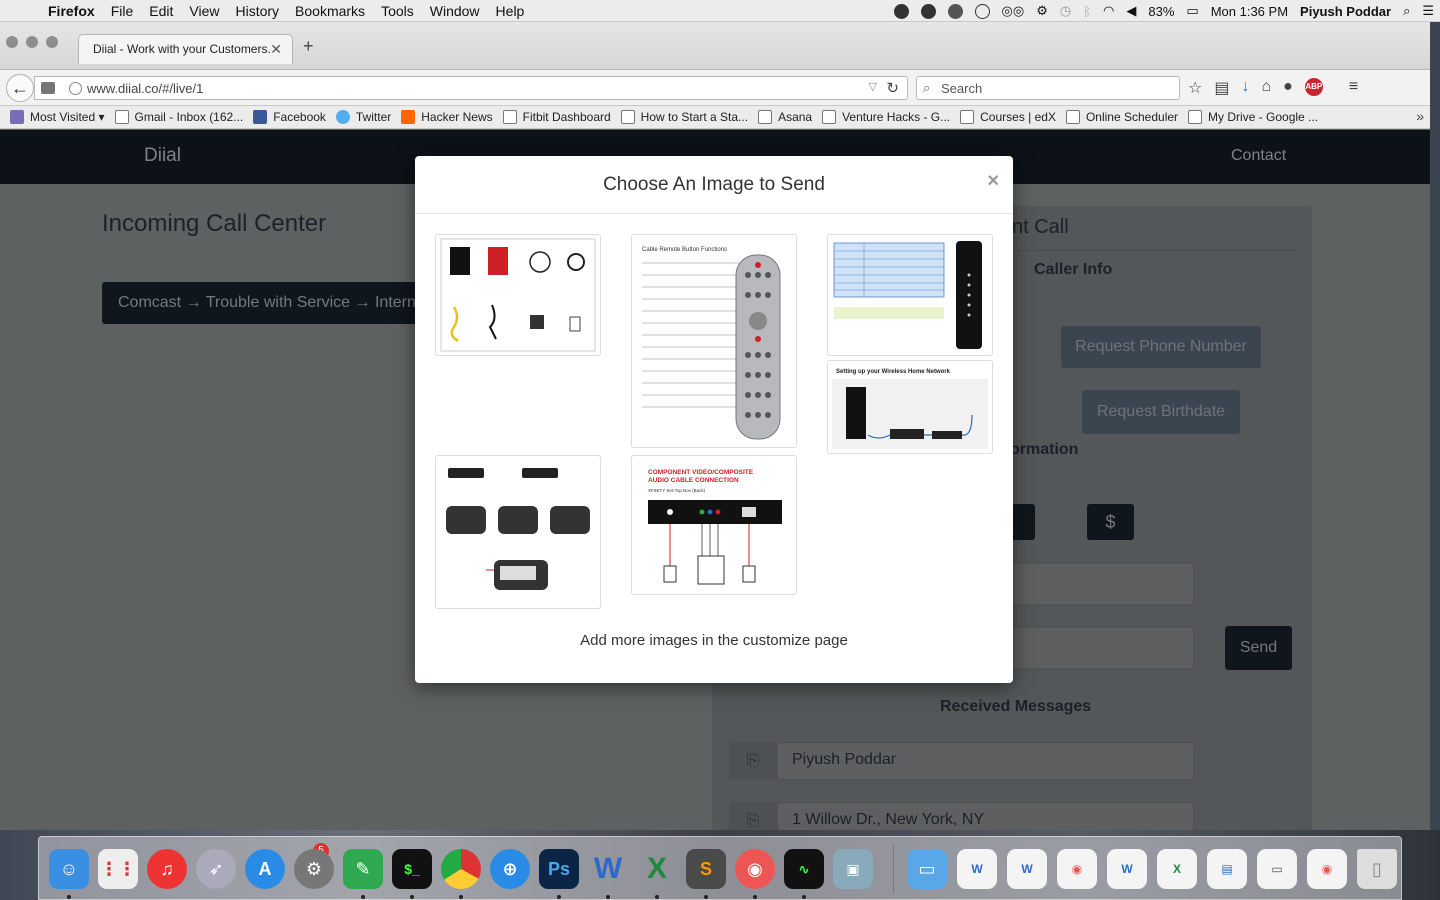  I want to click on menu-edit: Edit, so click(161, 11).